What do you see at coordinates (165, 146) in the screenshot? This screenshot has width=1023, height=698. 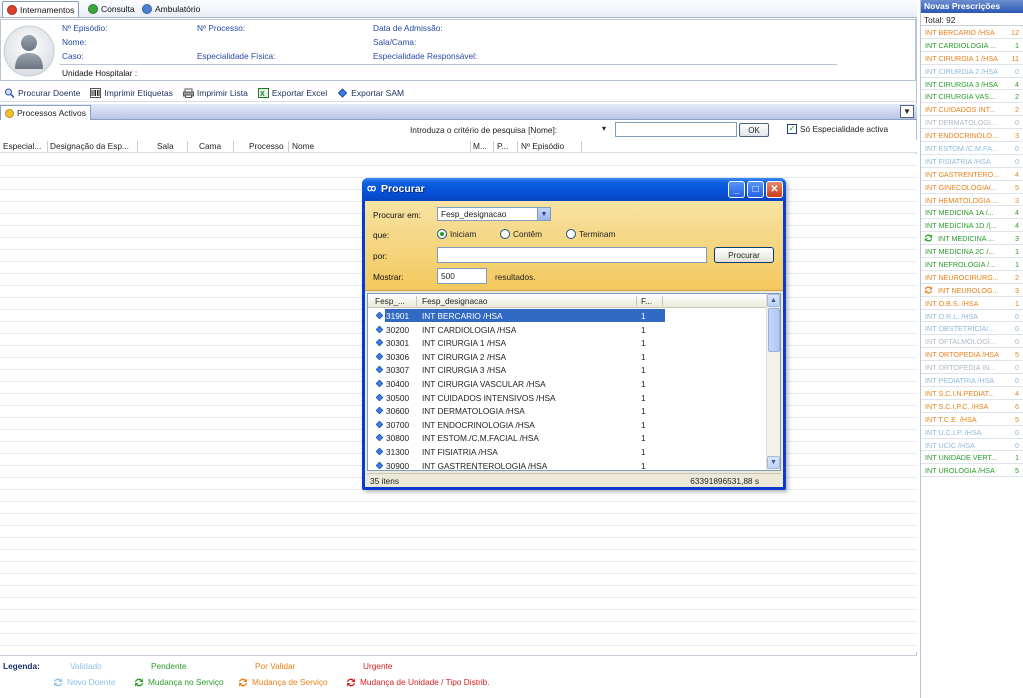 I see `column-header: Sala` at bounding box center [165, 146].